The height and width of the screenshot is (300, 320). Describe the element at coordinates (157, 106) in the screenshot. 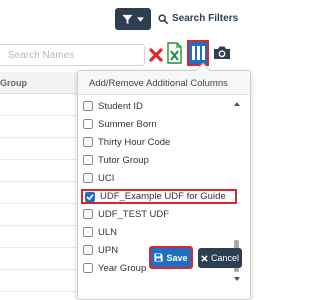

I see `column-option: Student ID` at that location.